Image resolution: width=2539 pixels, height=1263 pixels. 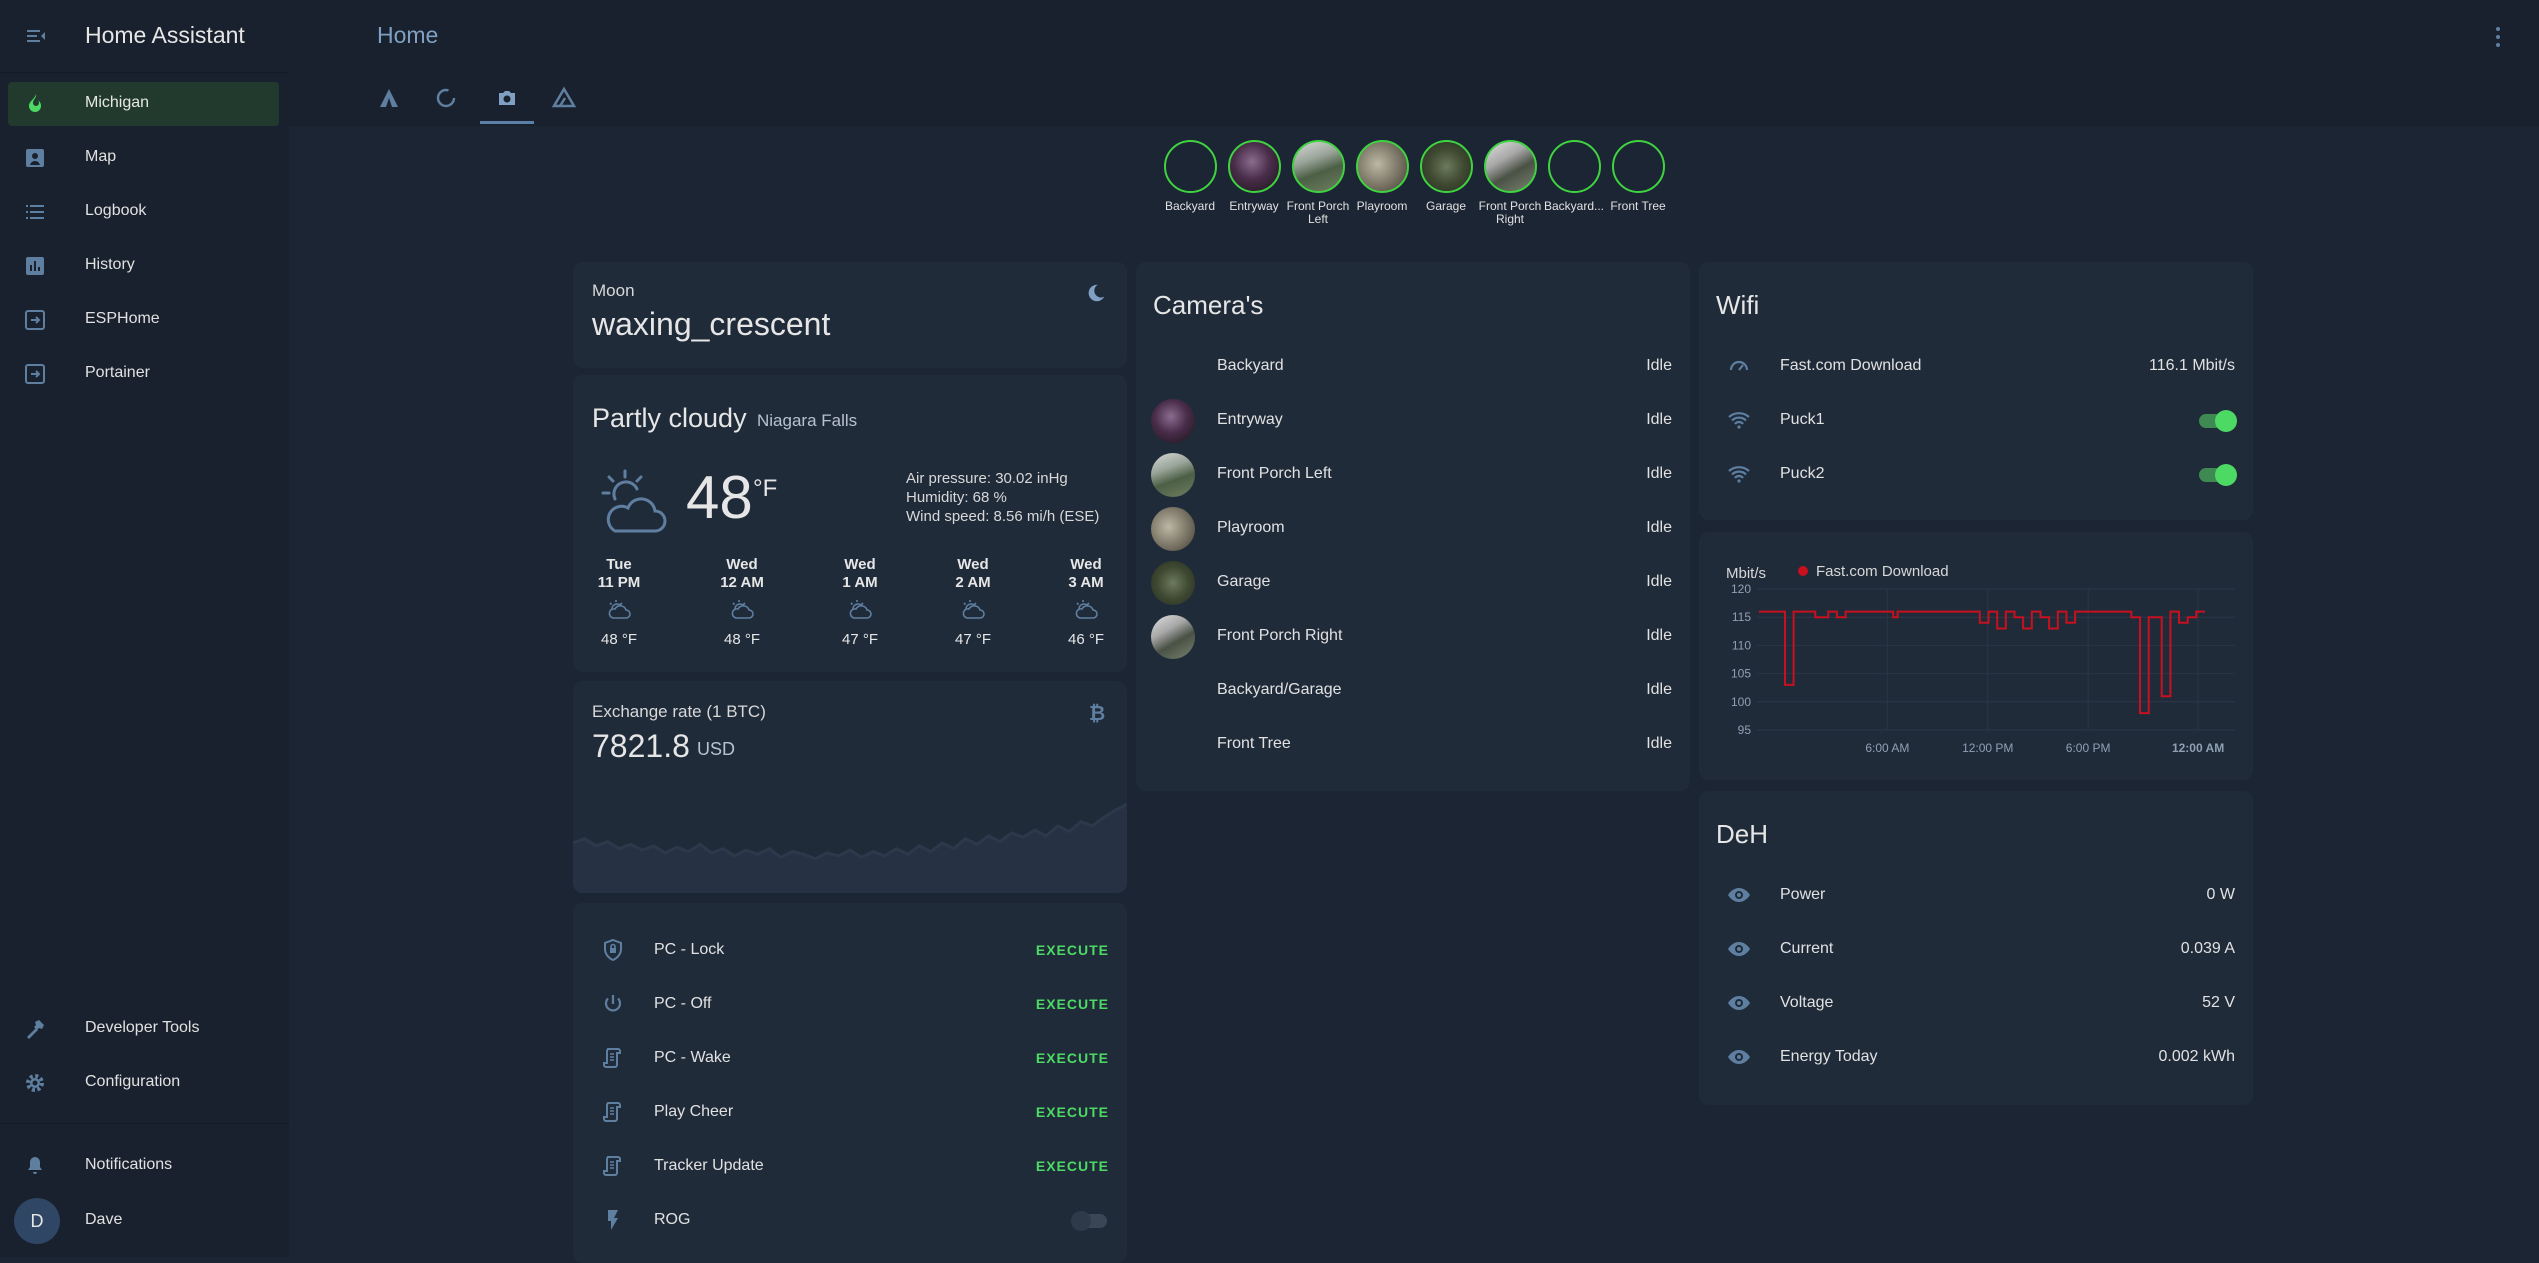 What do you see at coordinates (973, 582) in the screenshot?
I see `forecast-time: 2 AM` at bounding box center [973, 582].